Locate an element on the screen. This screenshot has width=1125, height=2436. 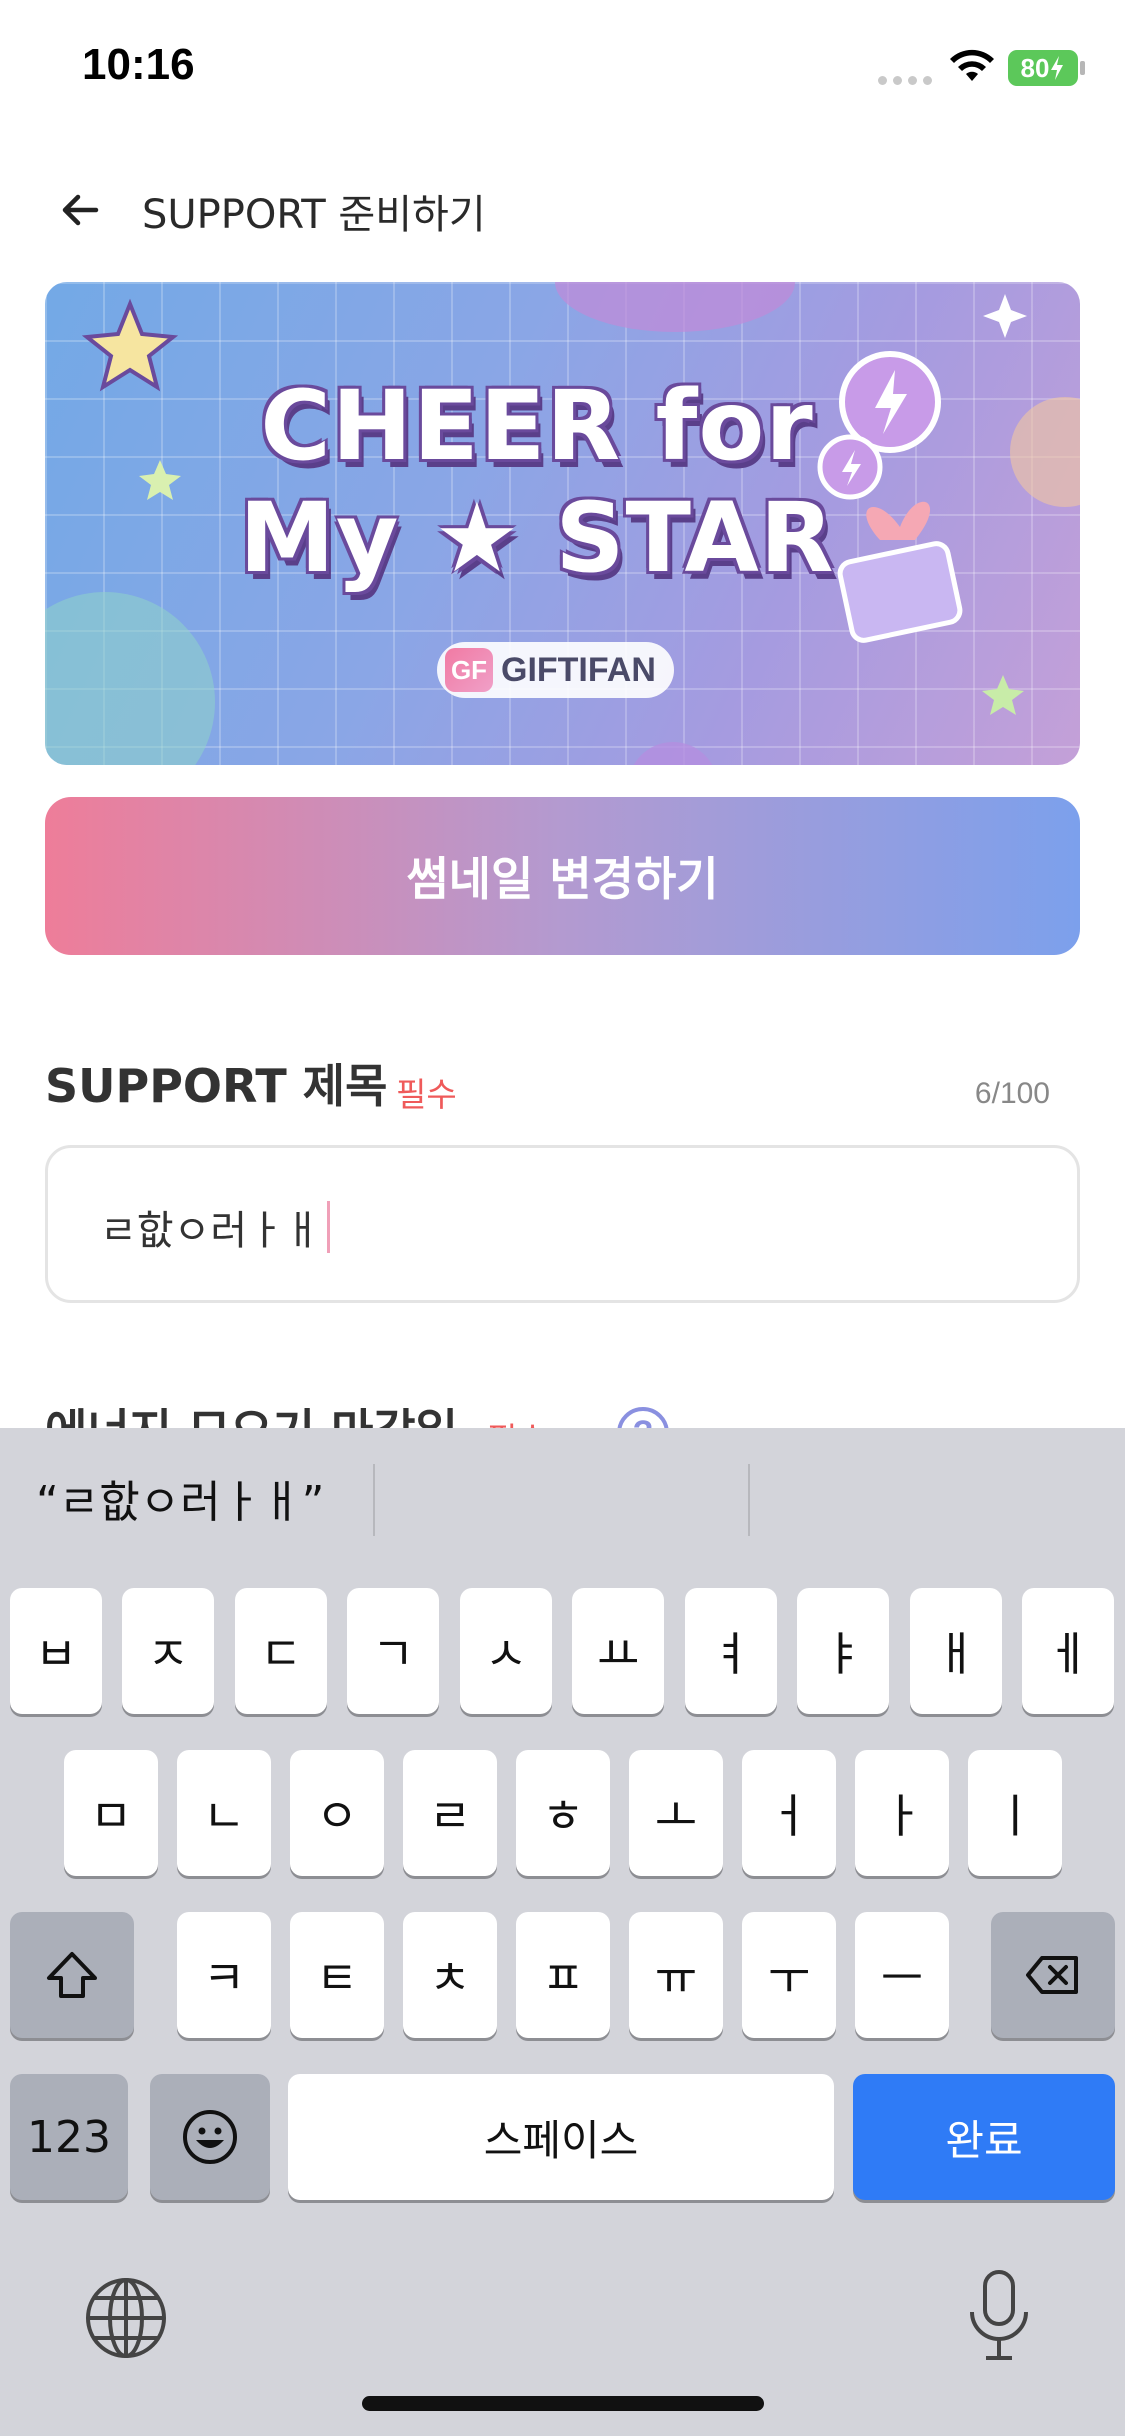
microphone-icon is located at coordinates (999, 2316).